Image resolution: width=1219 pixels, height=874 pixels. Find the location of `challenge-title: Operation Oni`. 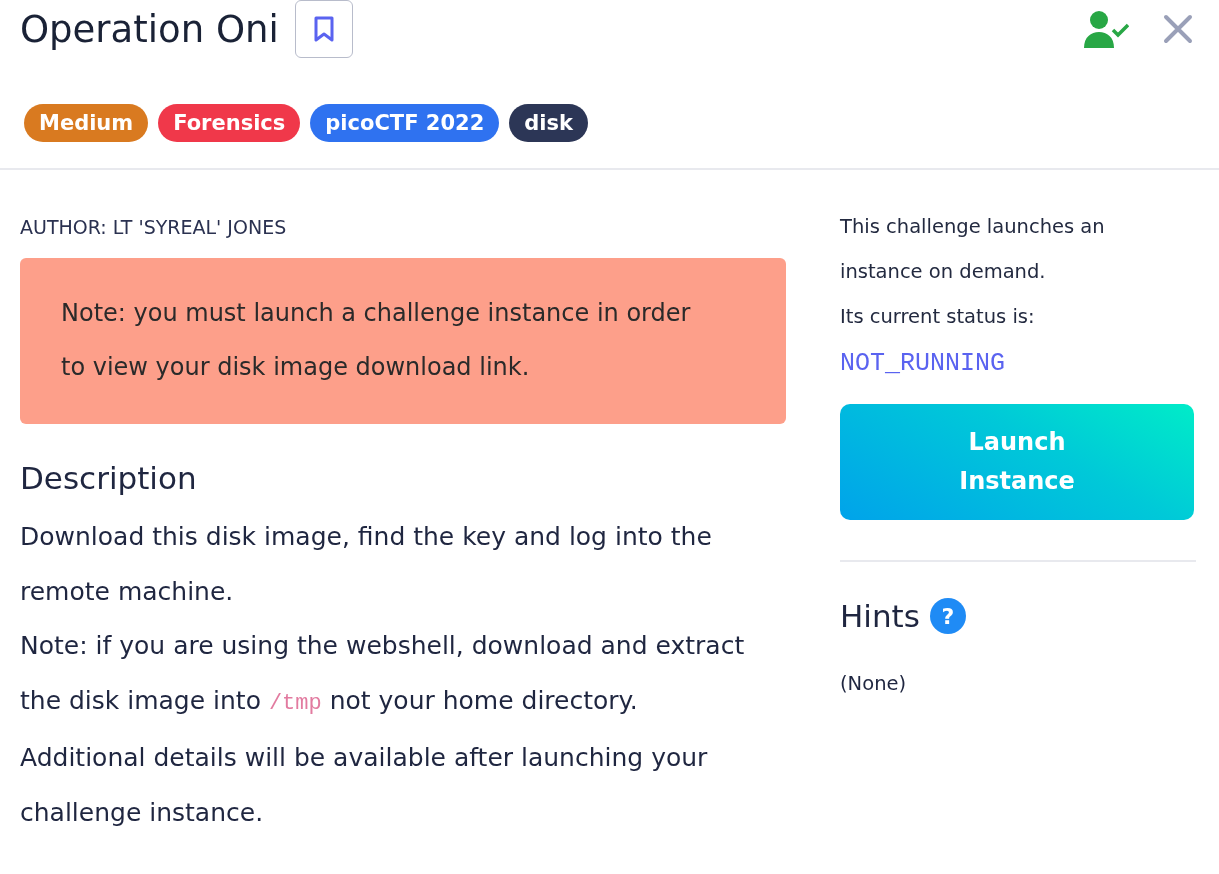

challenge-title: Operation Oni is located at coordinates (149, 29).